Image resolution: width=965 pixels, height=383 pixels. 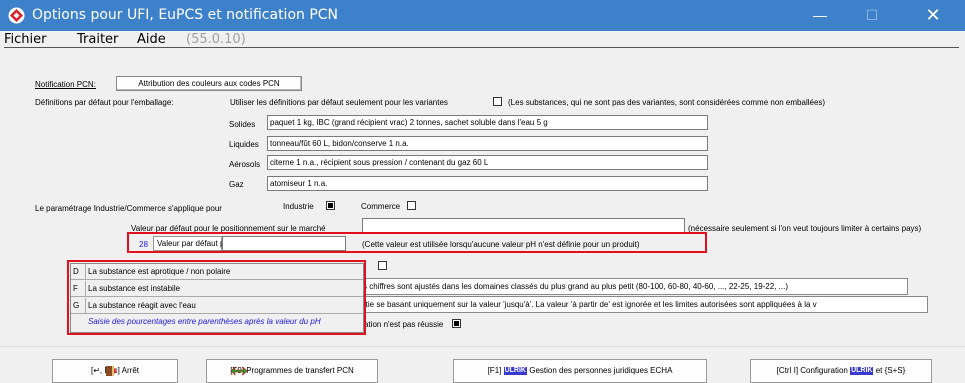 What do you see at coordinates (111, 371) in the screenshot?
I see `exit-door-icon` at bounding box center [111, 371].